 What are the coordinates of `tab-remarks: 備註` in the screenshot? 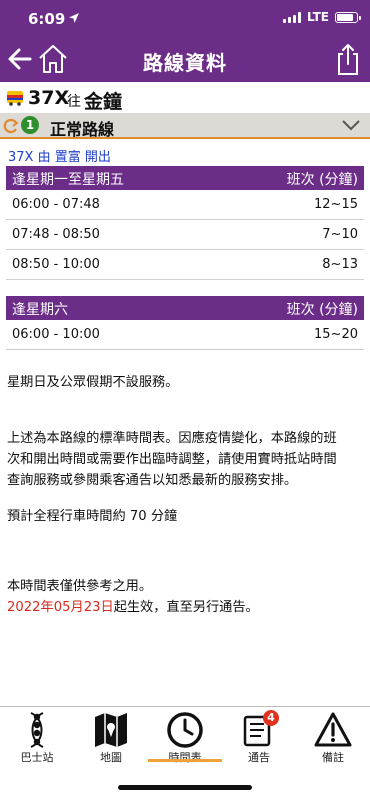 It's located at (333, 739).